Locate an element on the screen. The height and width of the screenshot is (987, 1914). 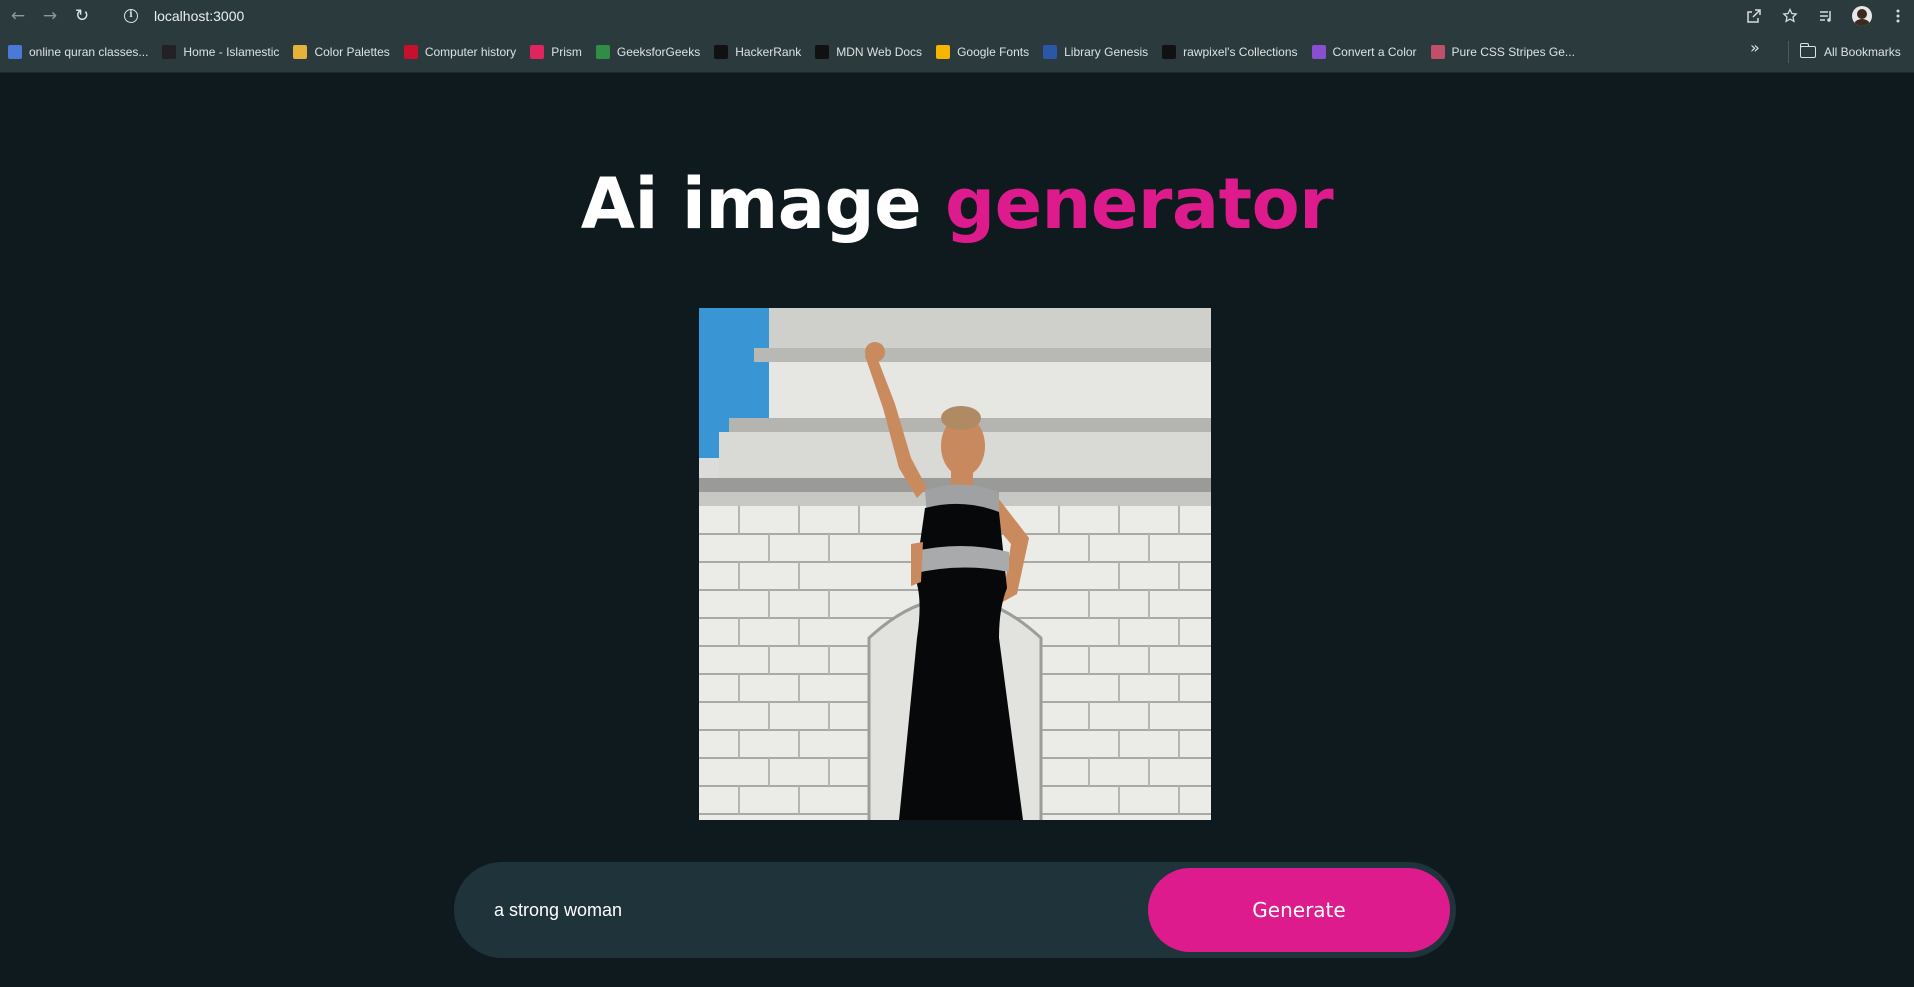
c-favicon is located at coordinates (410, 52).